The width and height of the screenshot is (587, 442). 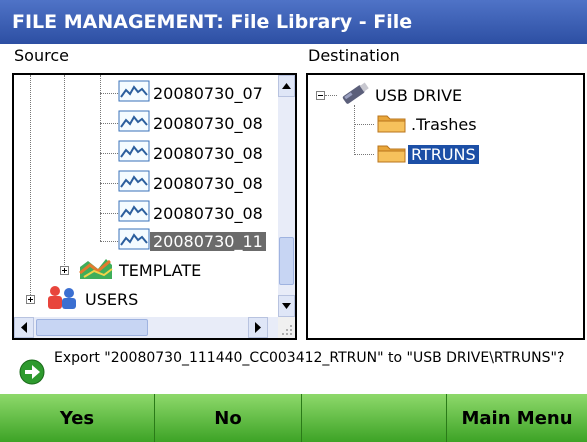 I want to click on tree-node-trashes: .Trashes, so click(x=428, y=124).